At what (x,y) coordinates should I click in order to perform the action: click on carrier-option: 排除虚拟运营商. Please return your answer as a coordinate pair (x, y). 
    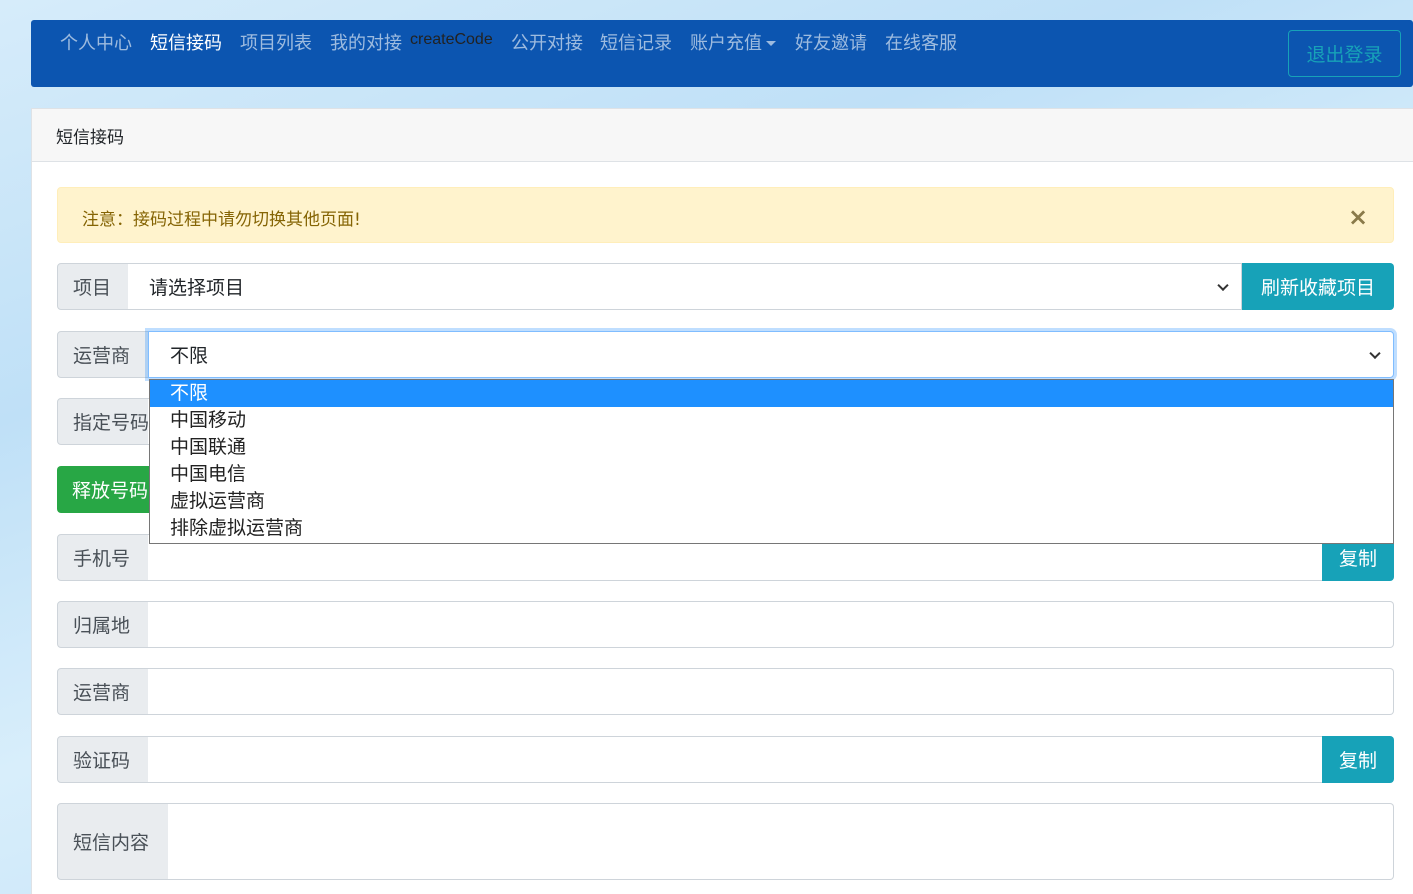
    Looking at the image, I should click on (771, 528).